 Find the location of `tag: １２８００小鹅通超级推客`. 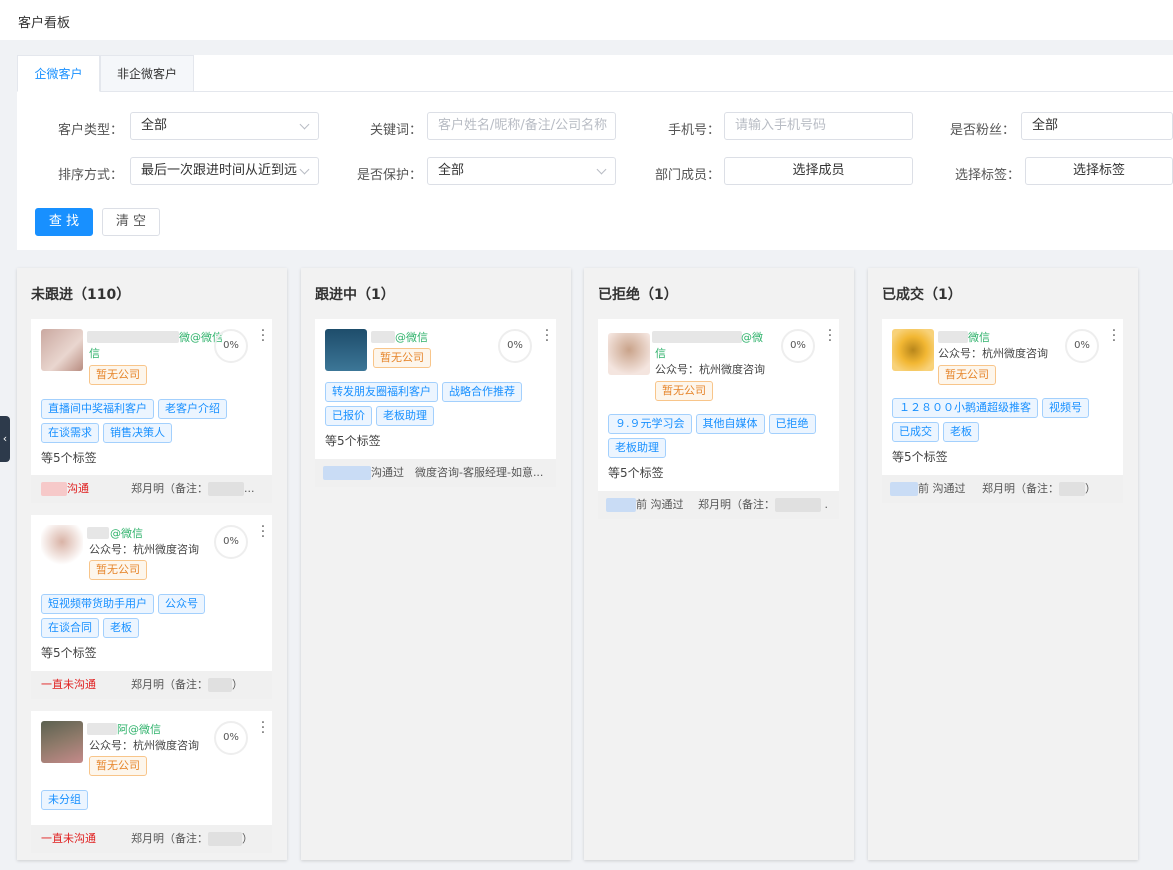

tag: １２８００小鹅通超级推客 is located at coordinates (965, 408).